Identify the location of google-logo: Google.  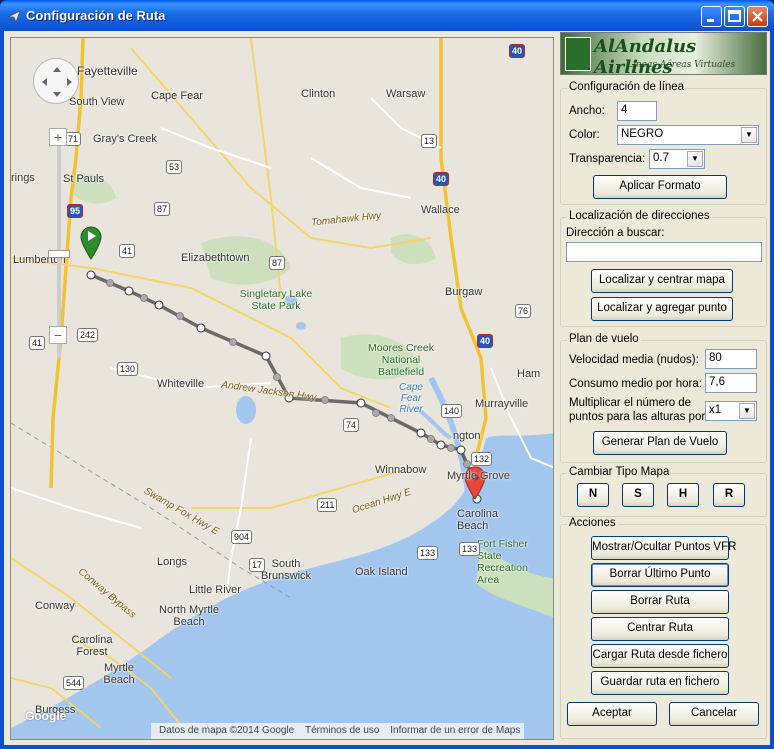
(45, 716).